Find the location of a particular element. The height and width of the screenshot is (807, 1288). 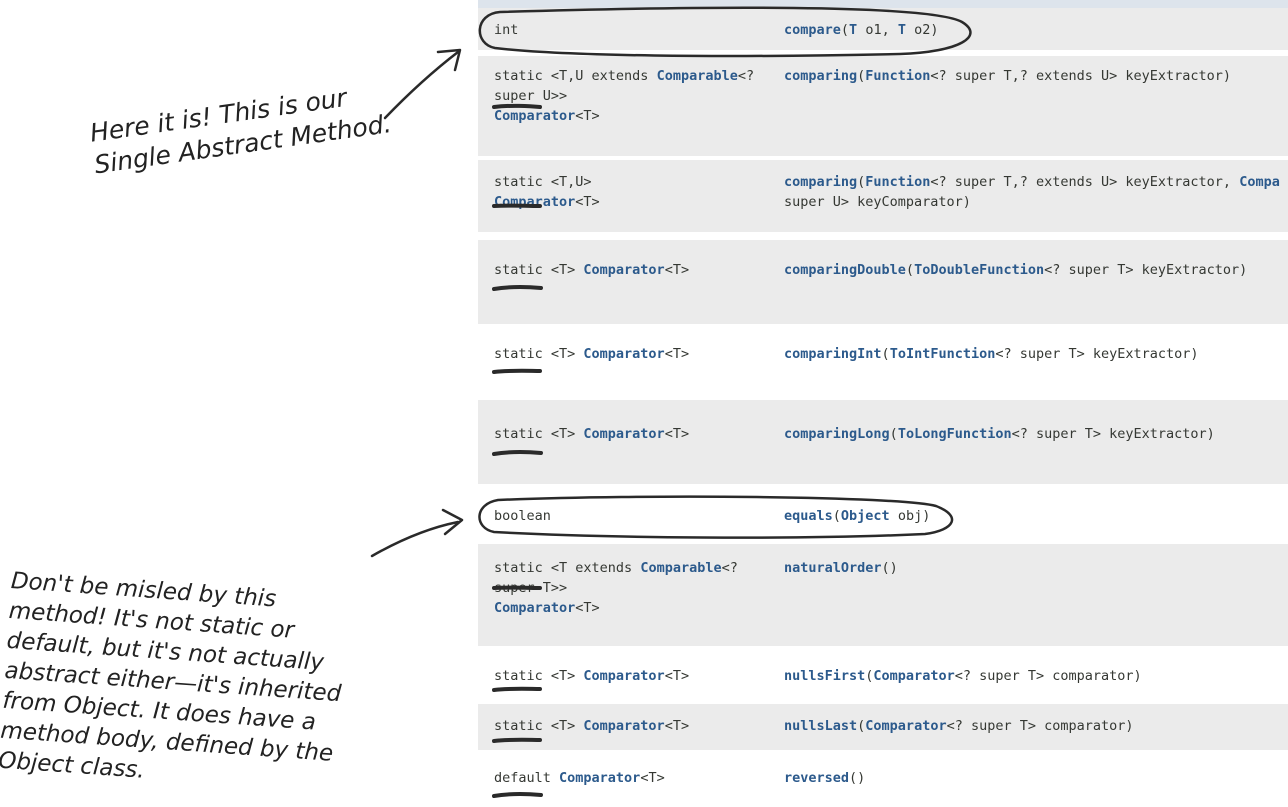

underline-default is located at coordinates (517, 795).